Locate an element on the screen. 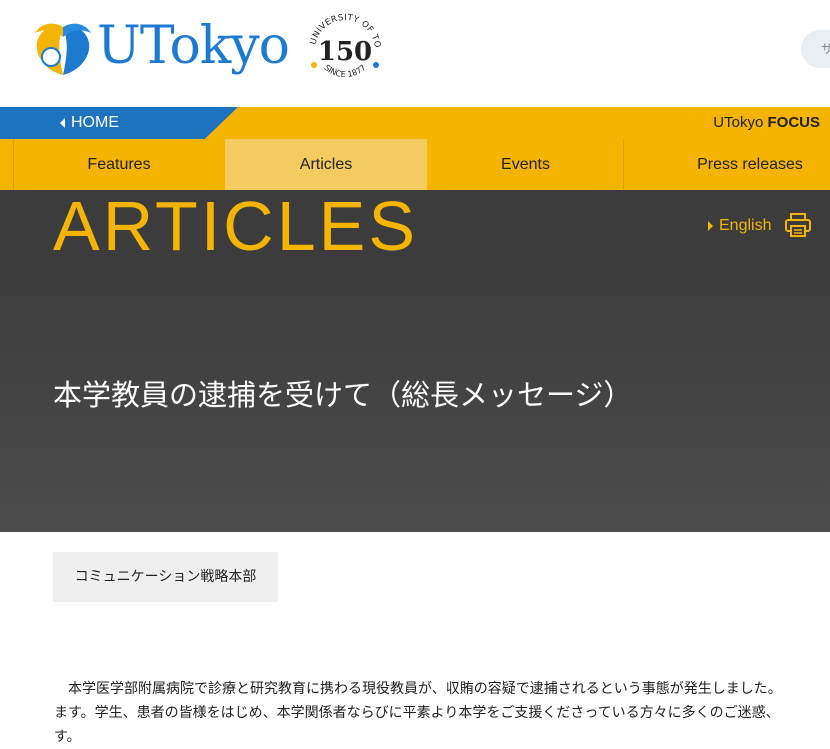 Image resolution: width=830 pixels, height=749 pixels. nav-events: Events is located at coordinates (525, 164).